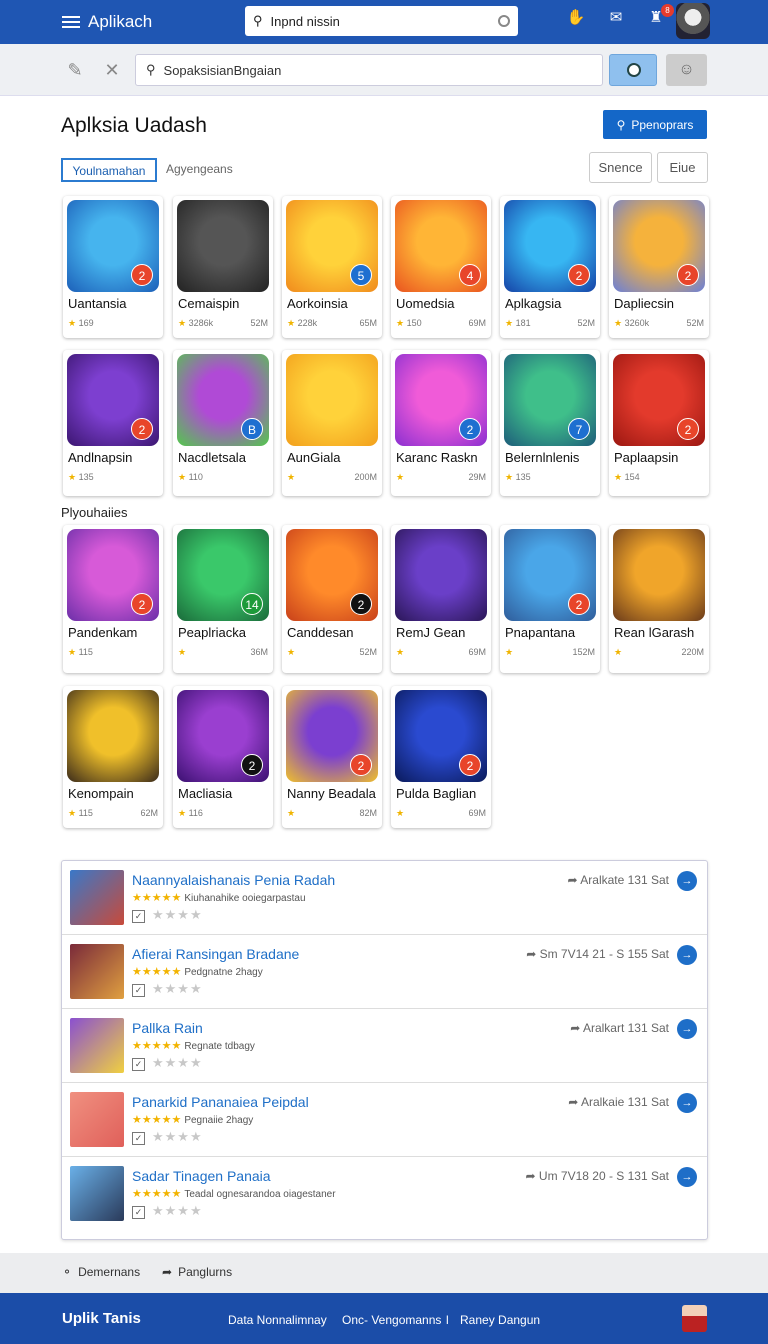 Image resolution: width=768 pixels, height=1344 pixels. I want to click on tab-secondary: Agyengeans, so click(199, 170).